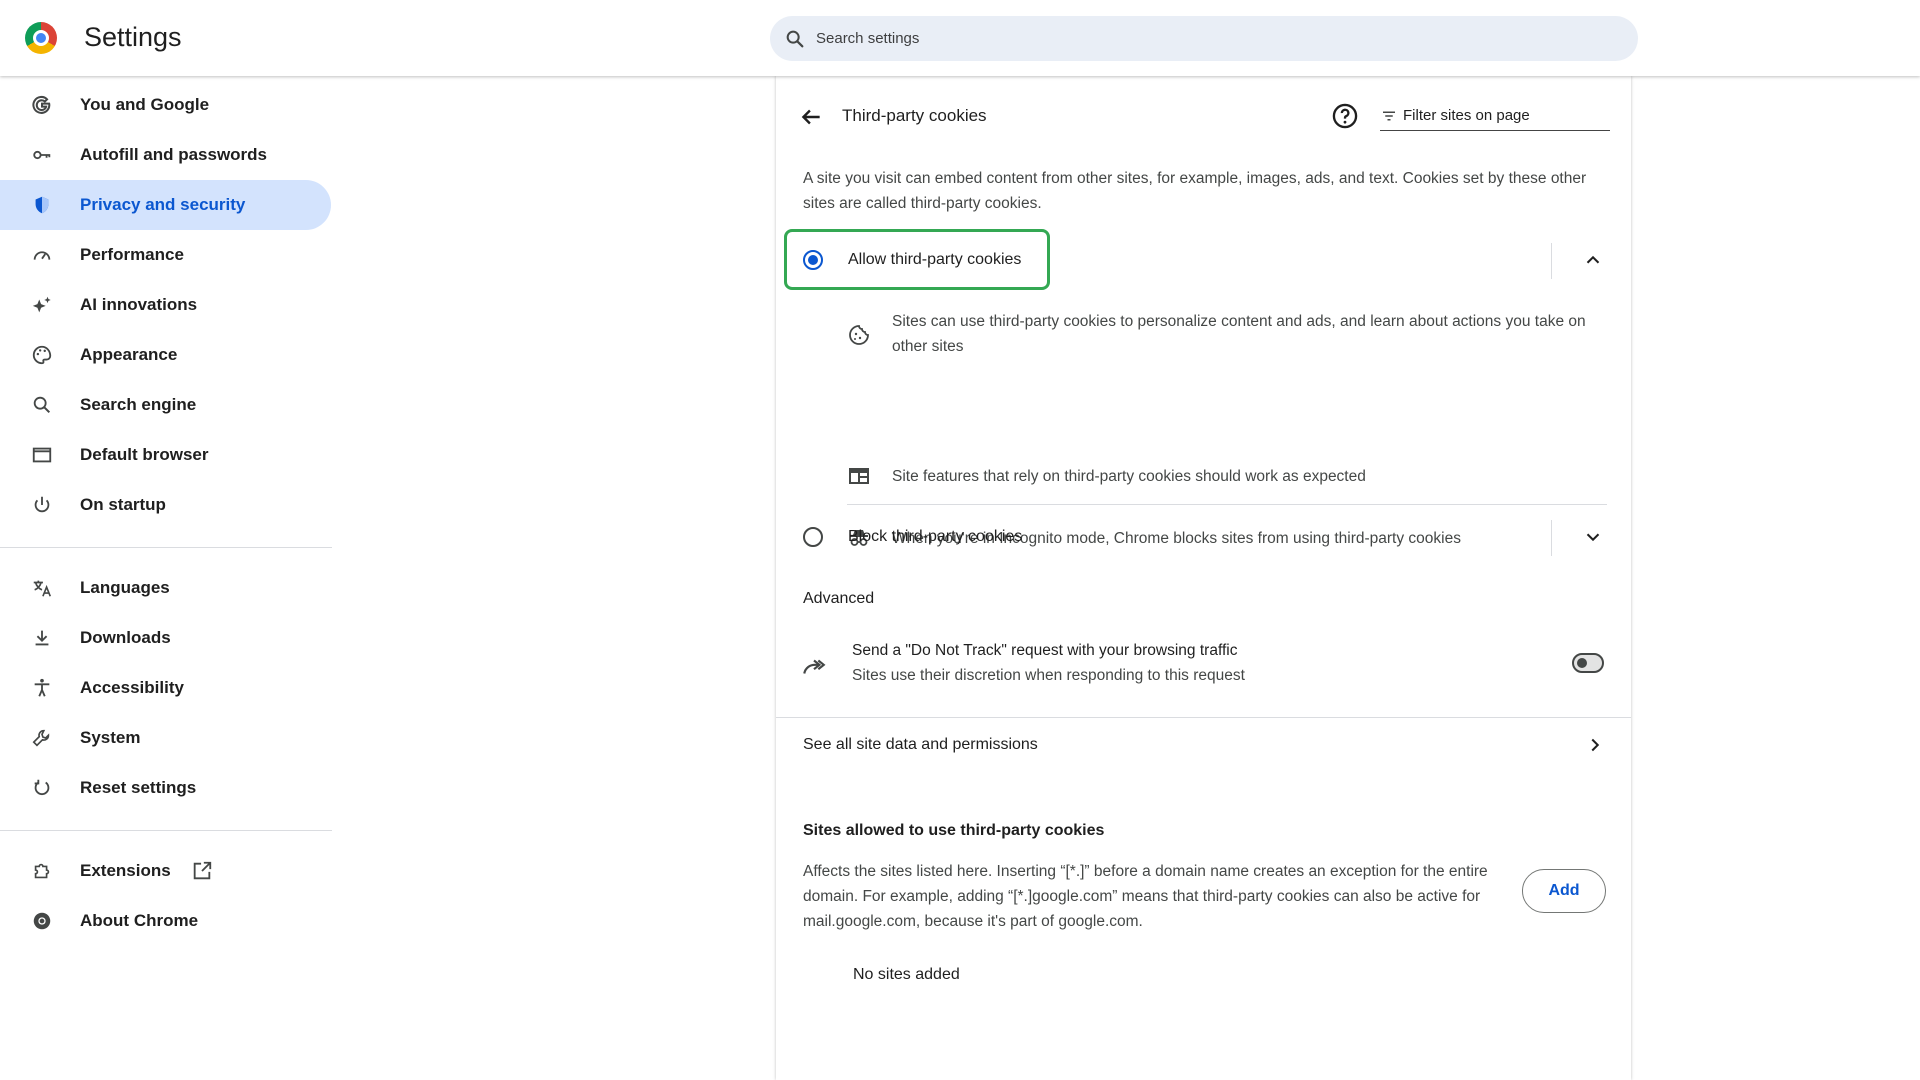 The image size is (1920, 1080). What do you see at coordinates (42, 305) in the screenshot?
I see `sparkle-icon` at bounding box center [42, 305].